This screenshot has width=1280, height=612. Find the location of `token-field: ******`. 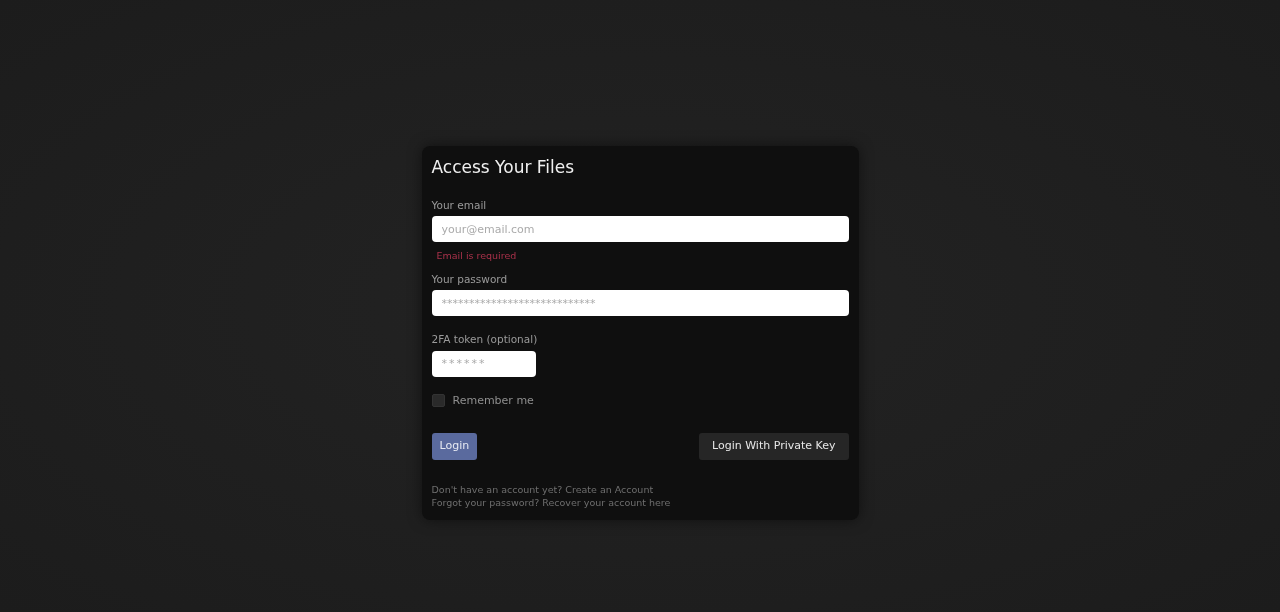

token-field: ****** is located at coordinates (483, 363).